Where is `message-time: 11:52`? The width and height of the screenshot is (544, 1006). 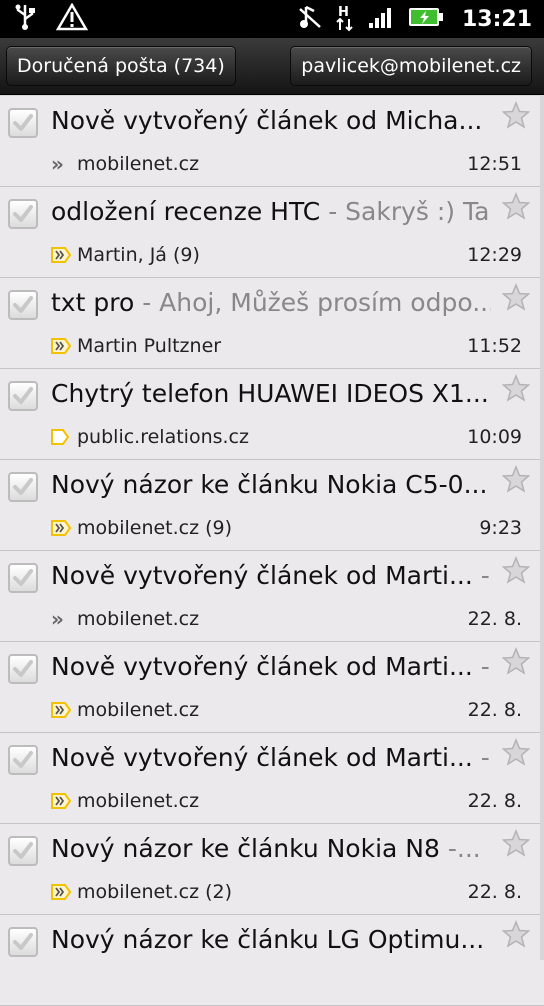
message-time: 11:52 is located at coordinates (494, 346).